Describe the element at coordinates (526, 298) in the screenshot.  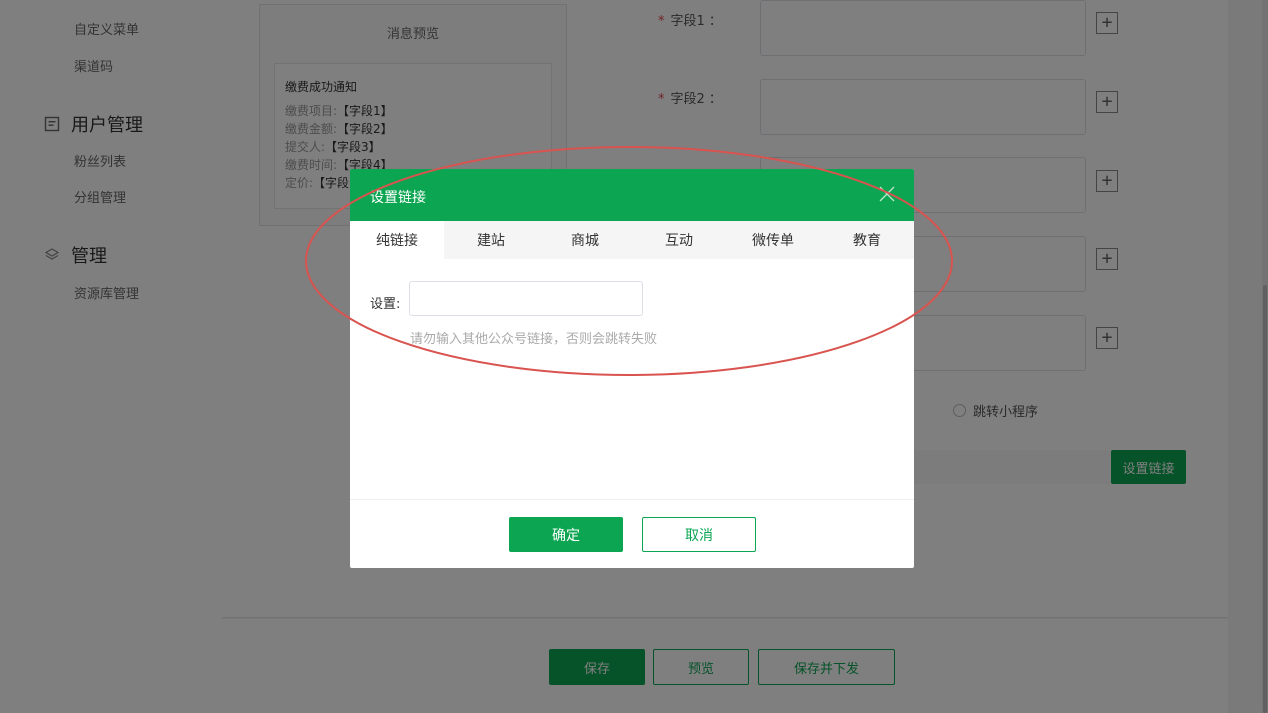
I see `link-url-input` at that location.